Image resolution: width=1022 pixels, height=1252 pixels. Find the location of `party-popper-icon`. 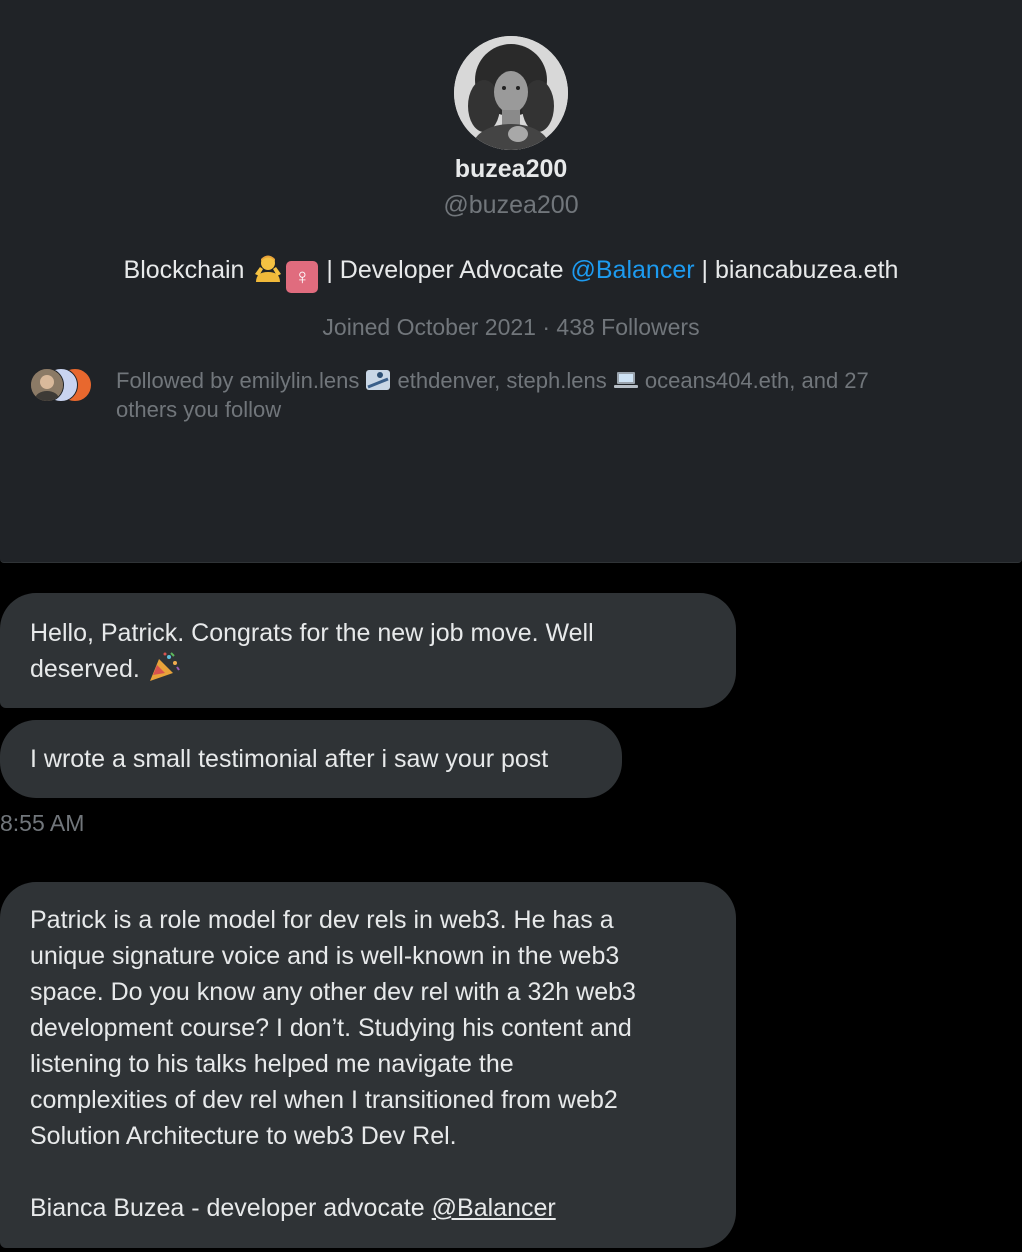

party-popper-icon is located at coordinates (164, 667).